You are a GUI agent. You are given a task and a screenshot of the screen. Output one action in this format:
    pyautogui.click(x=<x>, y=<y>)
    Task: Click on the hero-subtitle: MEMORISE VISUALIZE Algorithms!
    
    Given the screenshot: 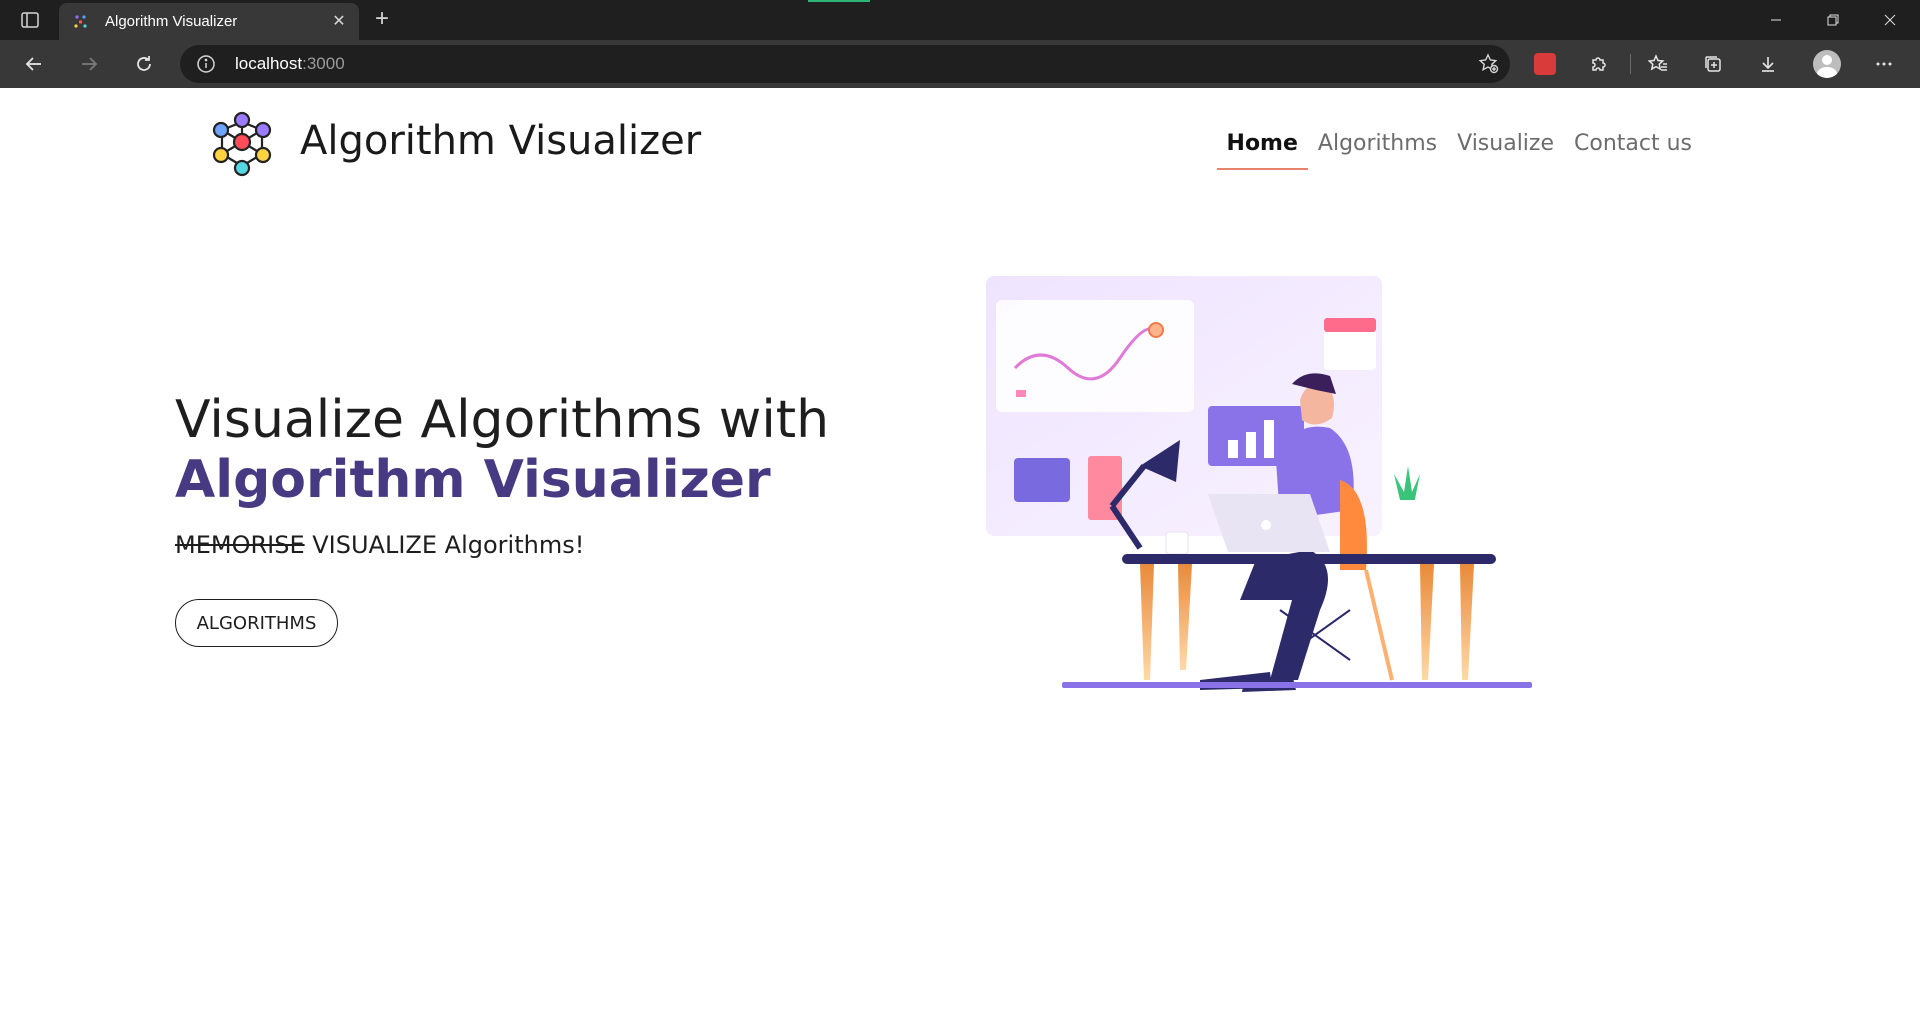 What is the action you would take?
    pyautogui.click(x=379, y=545)
    